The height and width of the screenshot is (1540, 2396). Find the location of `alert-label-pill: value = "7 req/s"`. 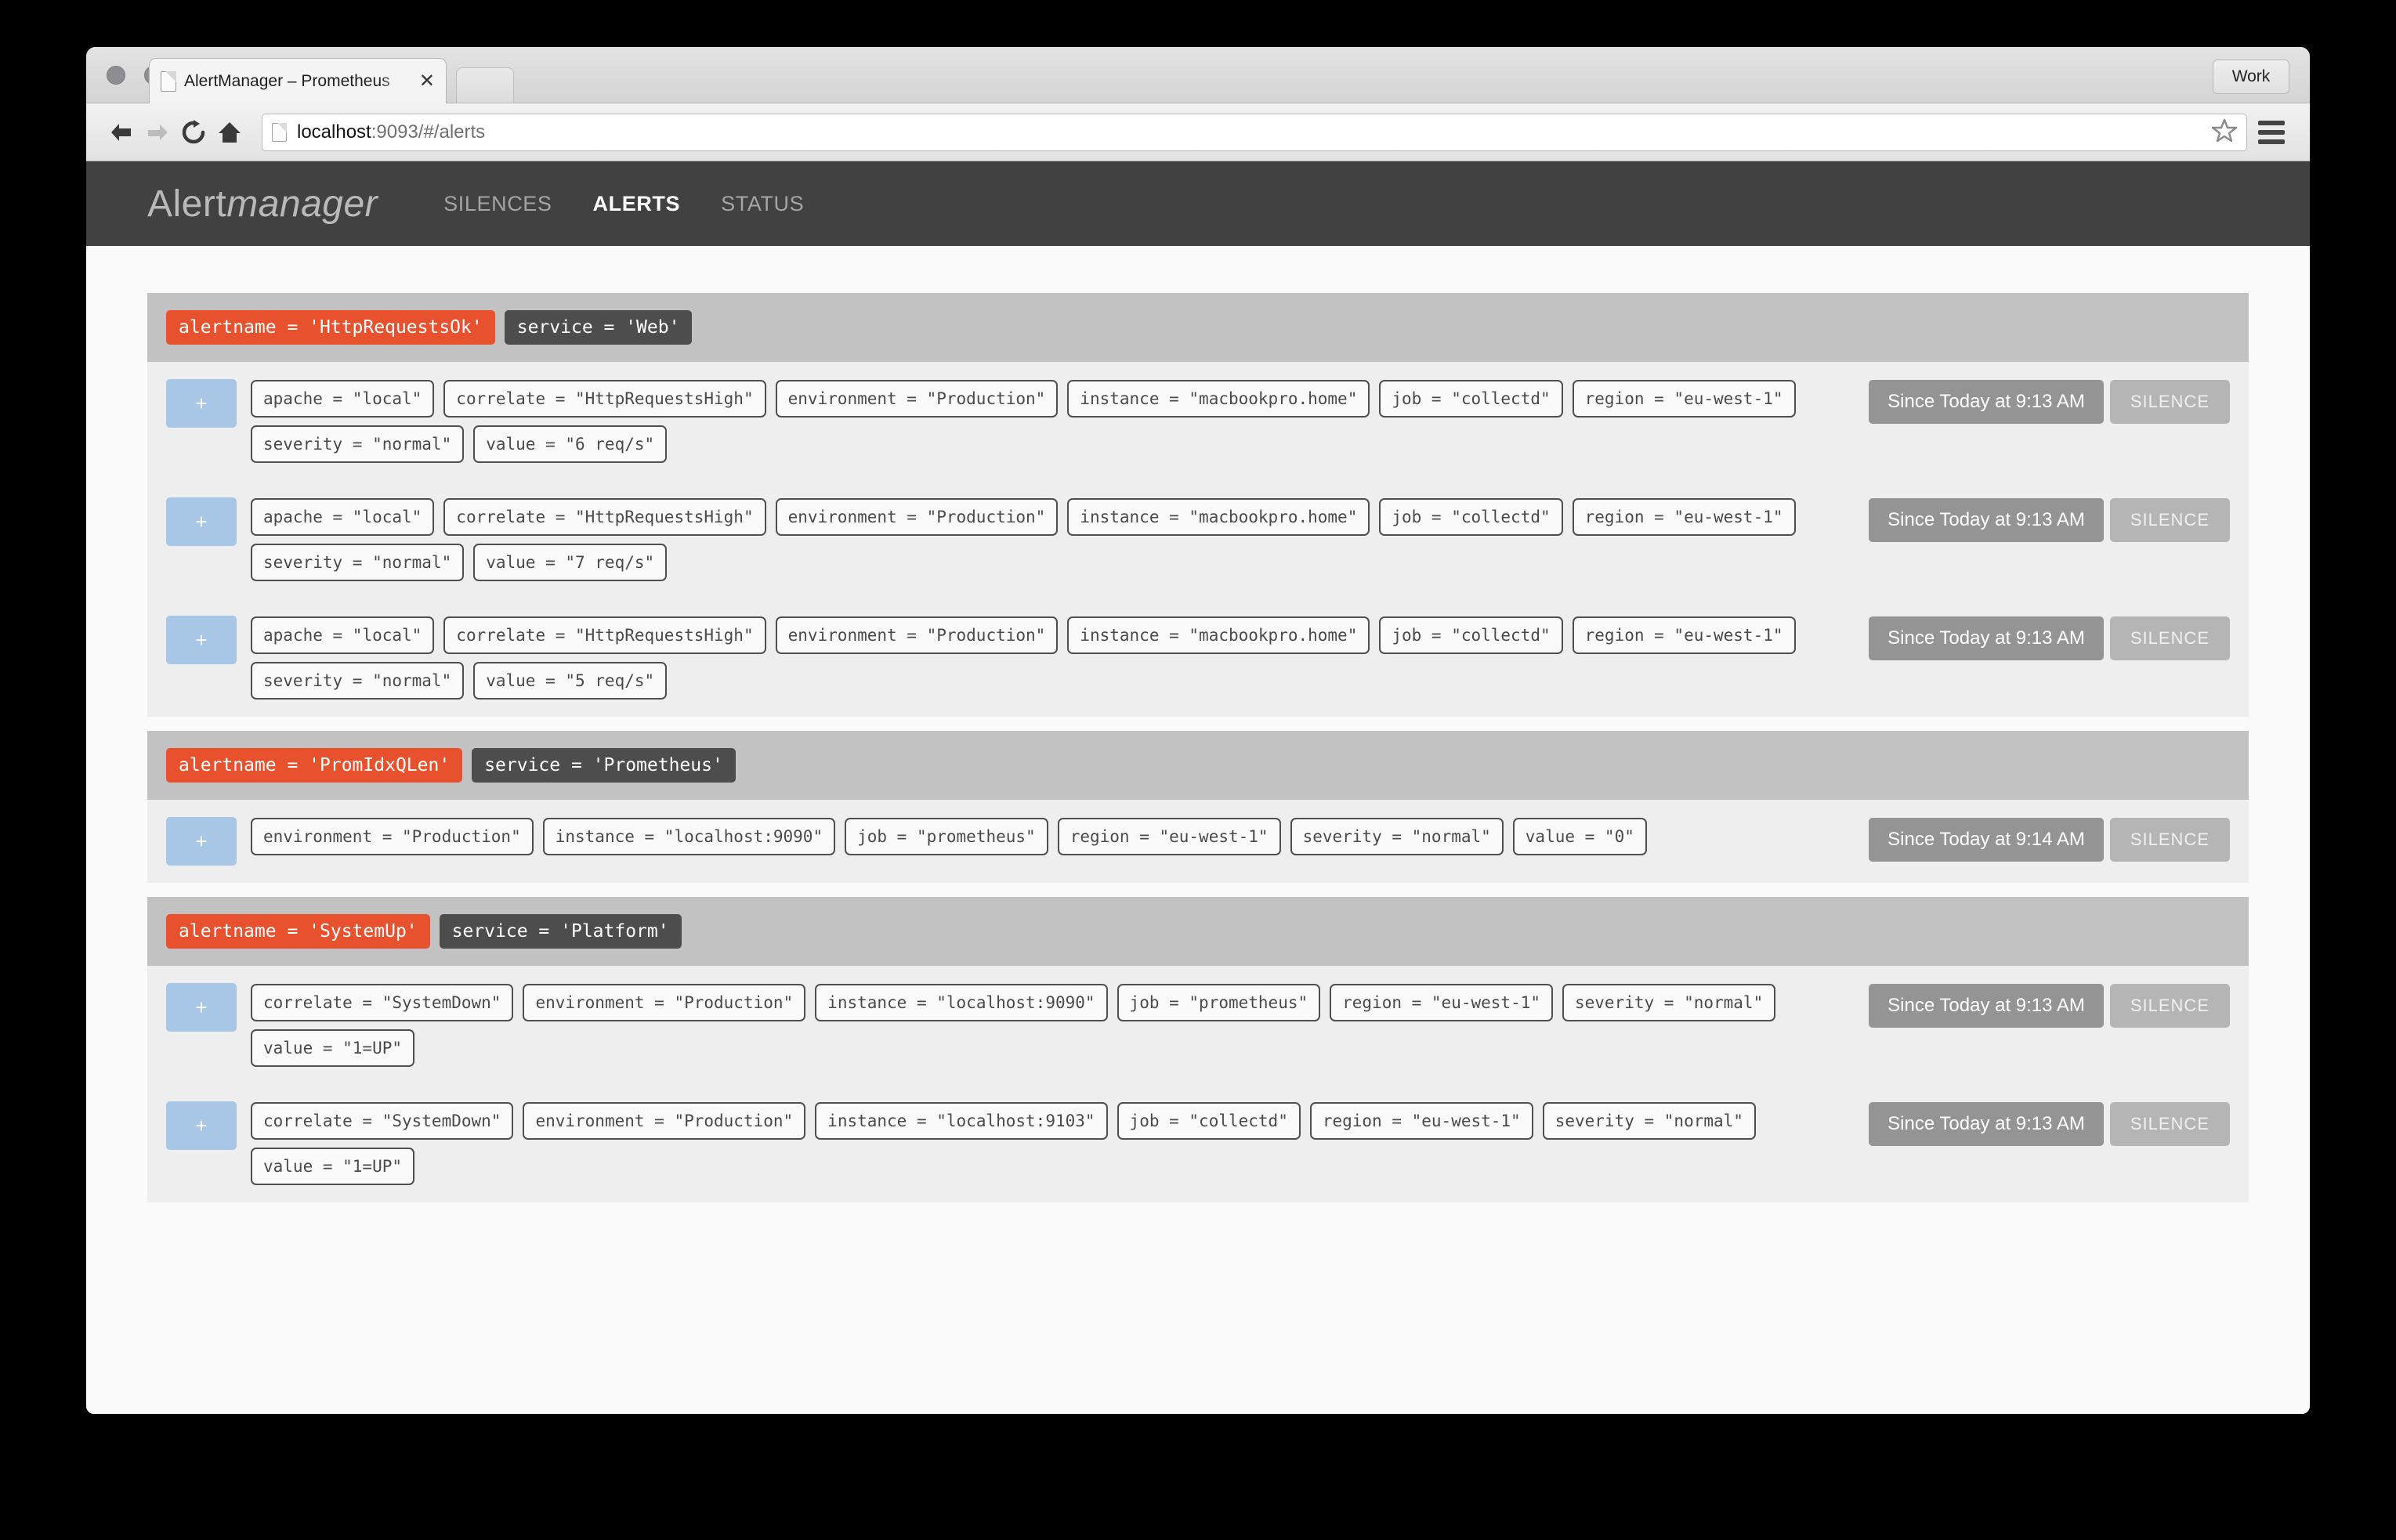

alert-label-pill: value = "7 req/s" is located at coordinates (570, 562).